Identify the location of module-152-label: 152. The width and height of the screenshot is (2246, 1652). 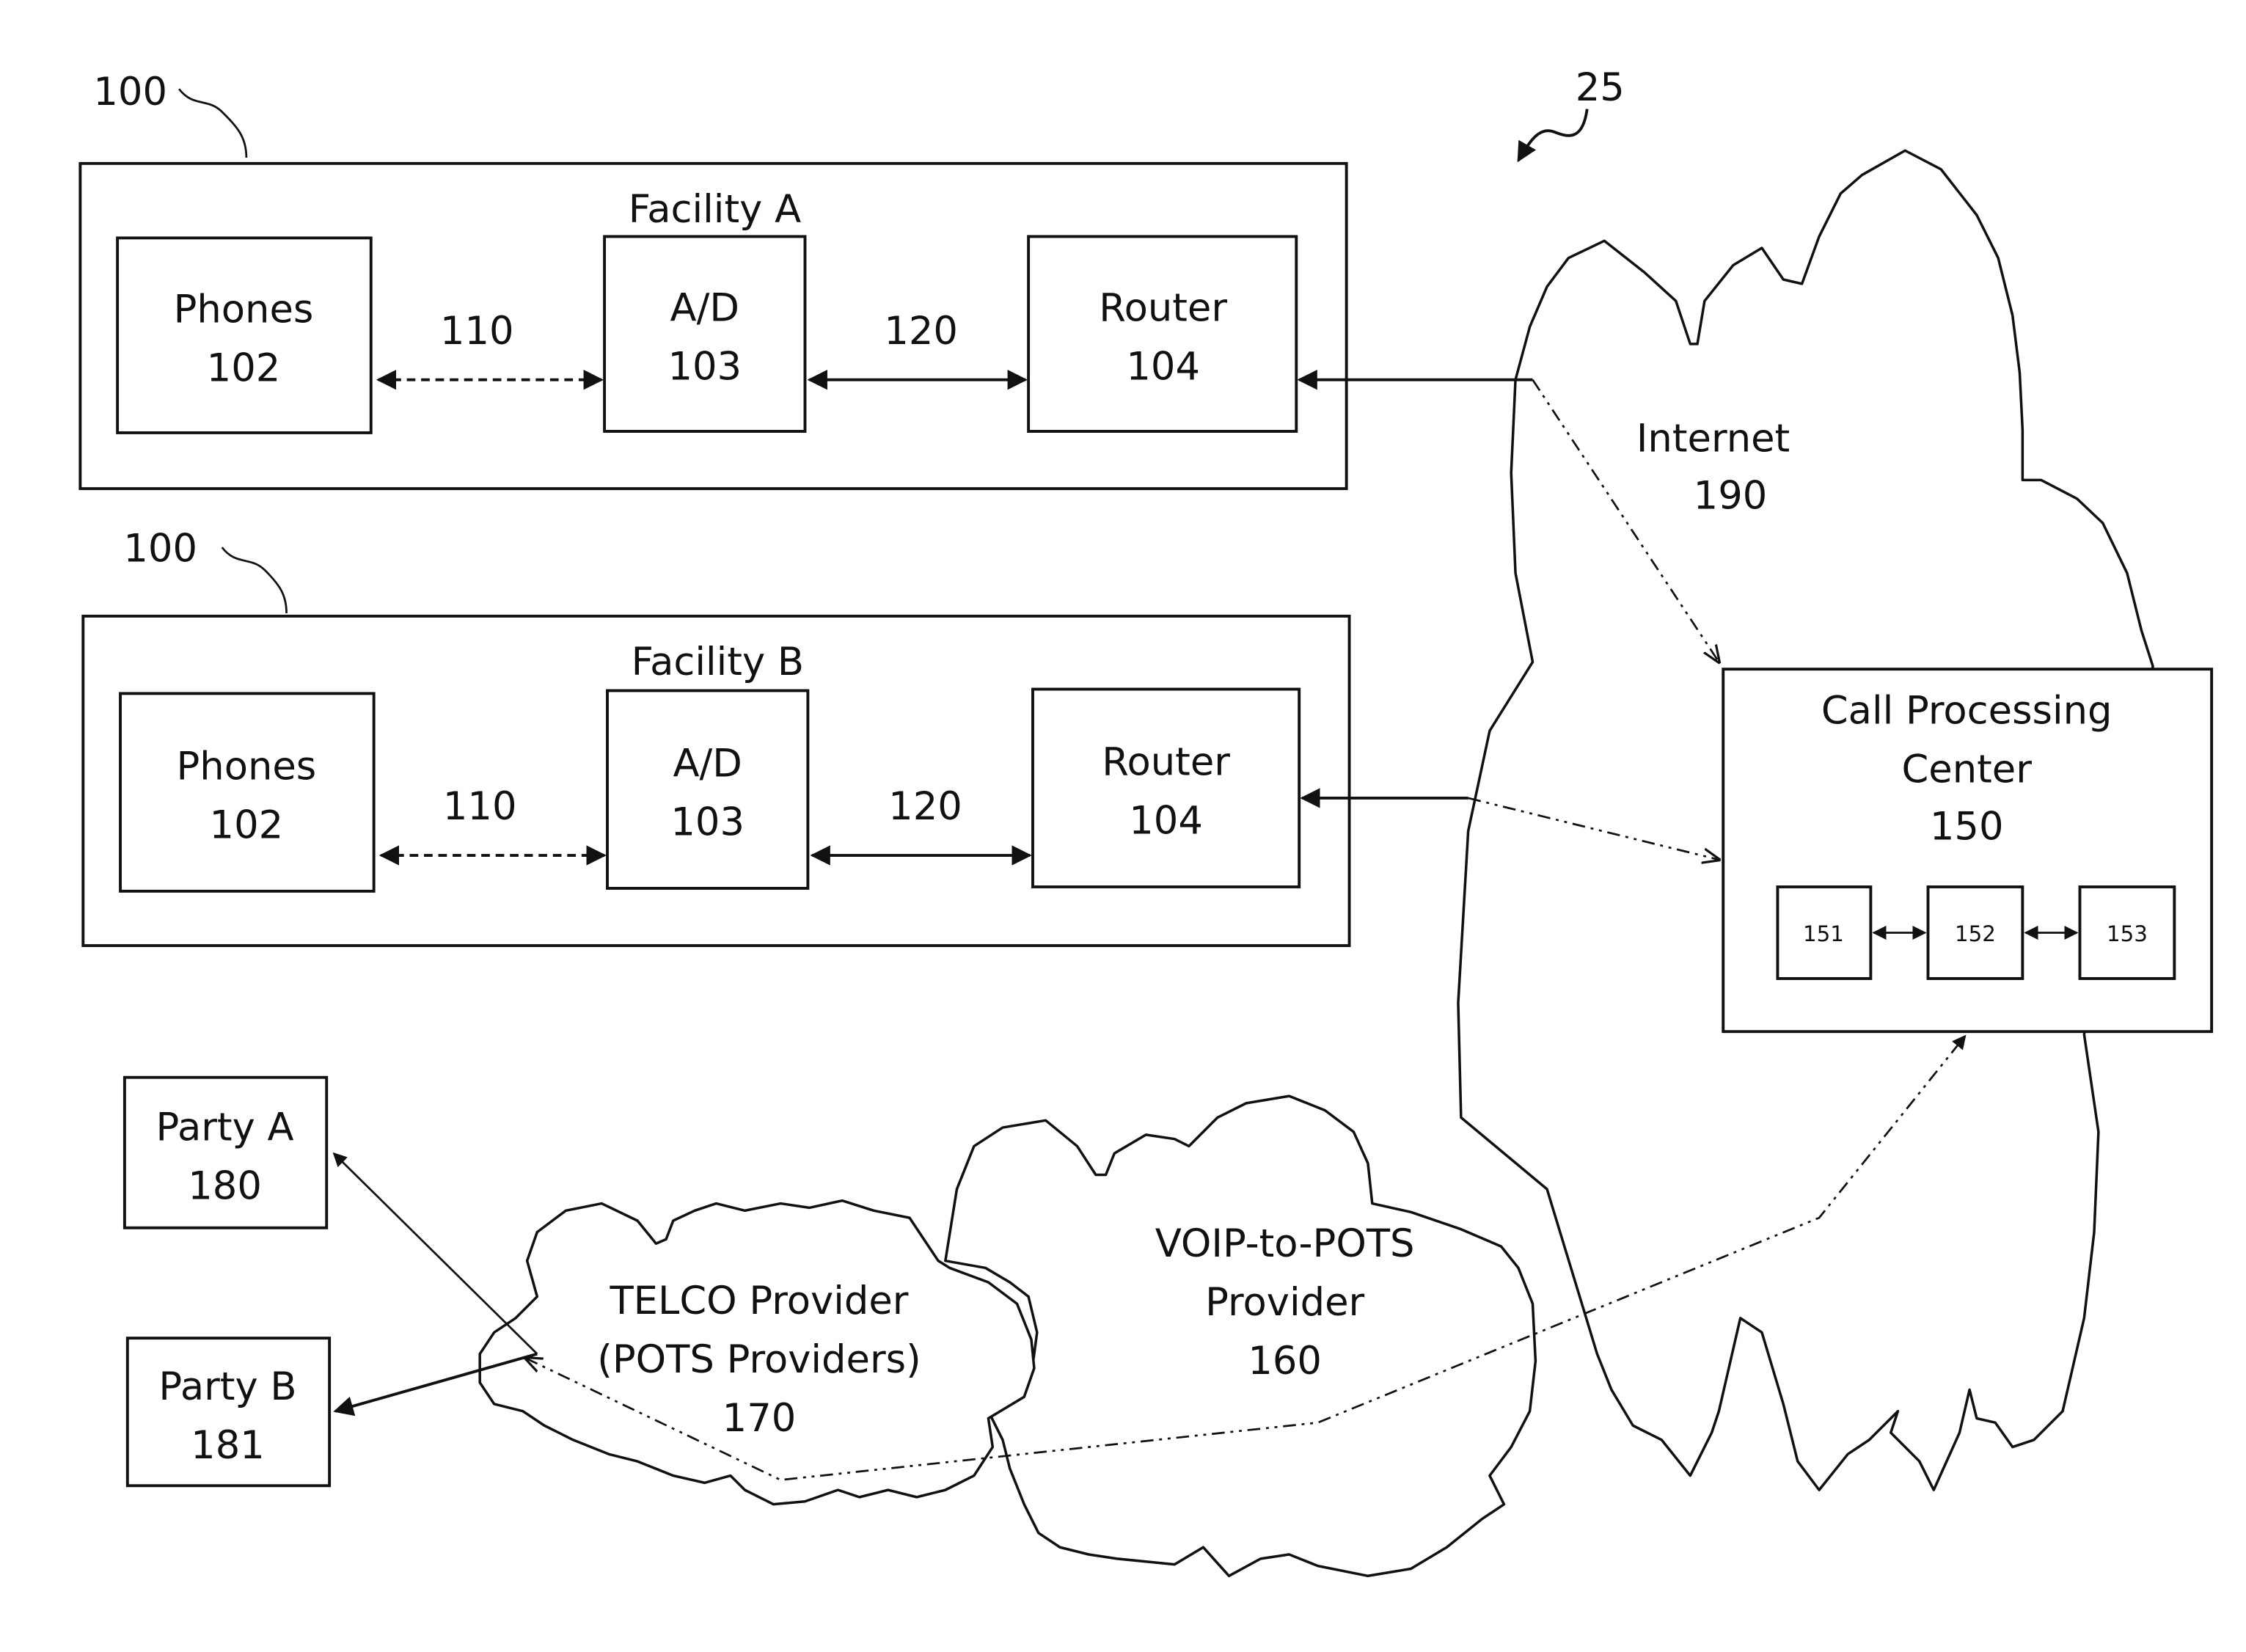
(1975, 934).